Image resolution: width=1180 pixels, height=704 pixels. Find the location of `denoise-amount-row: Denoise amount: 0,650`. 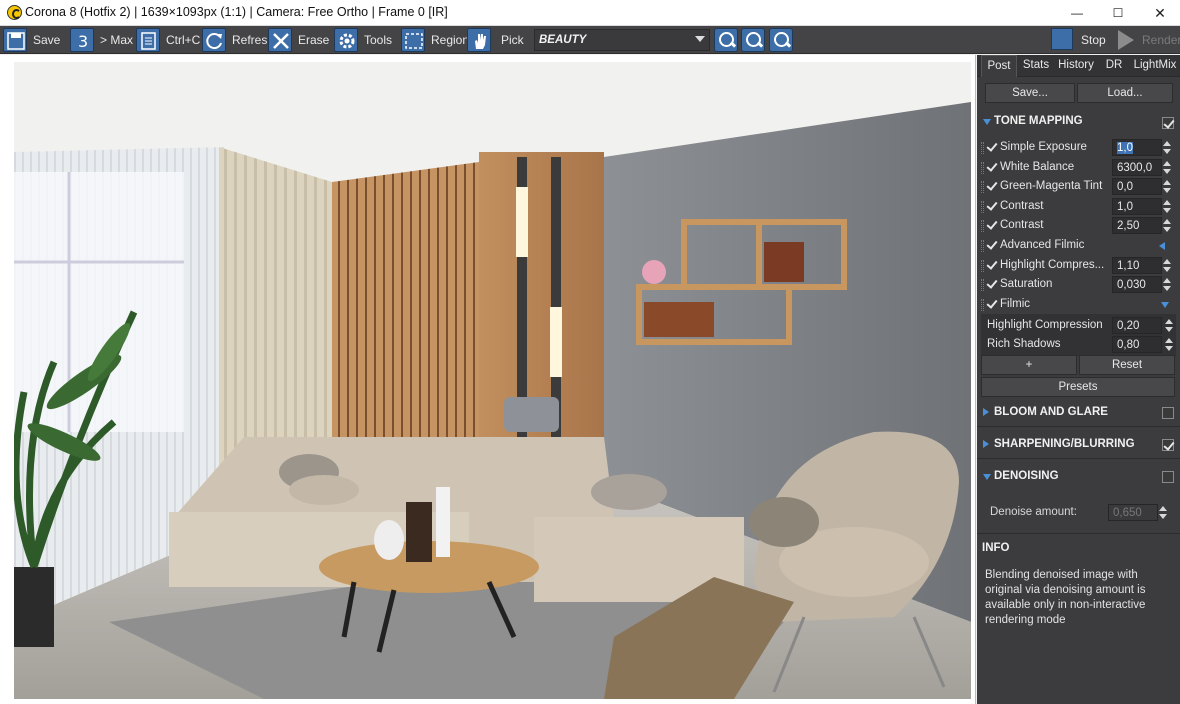

denoise-amount-row: Denoise amount: 0,650 is located at coordinates (1078, 513).